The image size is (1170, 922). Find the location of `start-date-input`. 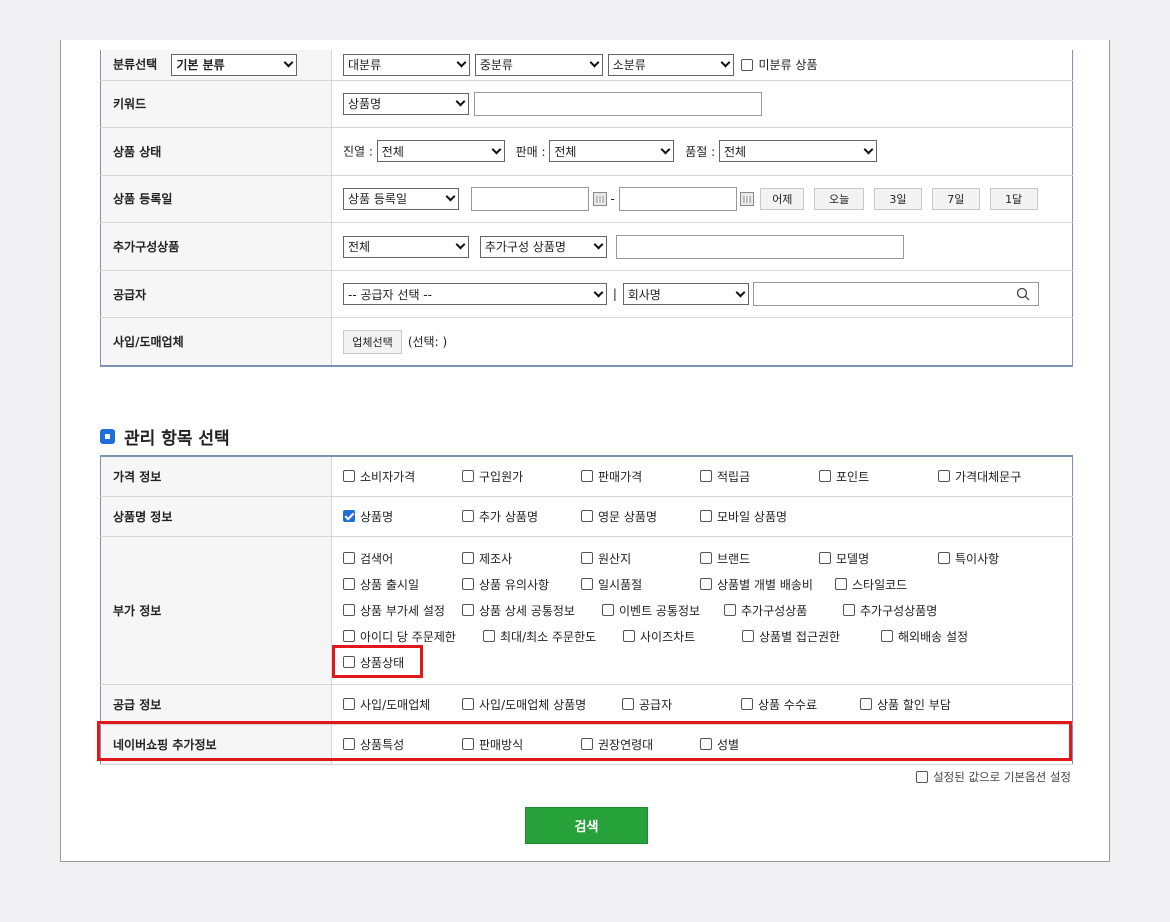

start-date-input is located at coordinates (529, 198).